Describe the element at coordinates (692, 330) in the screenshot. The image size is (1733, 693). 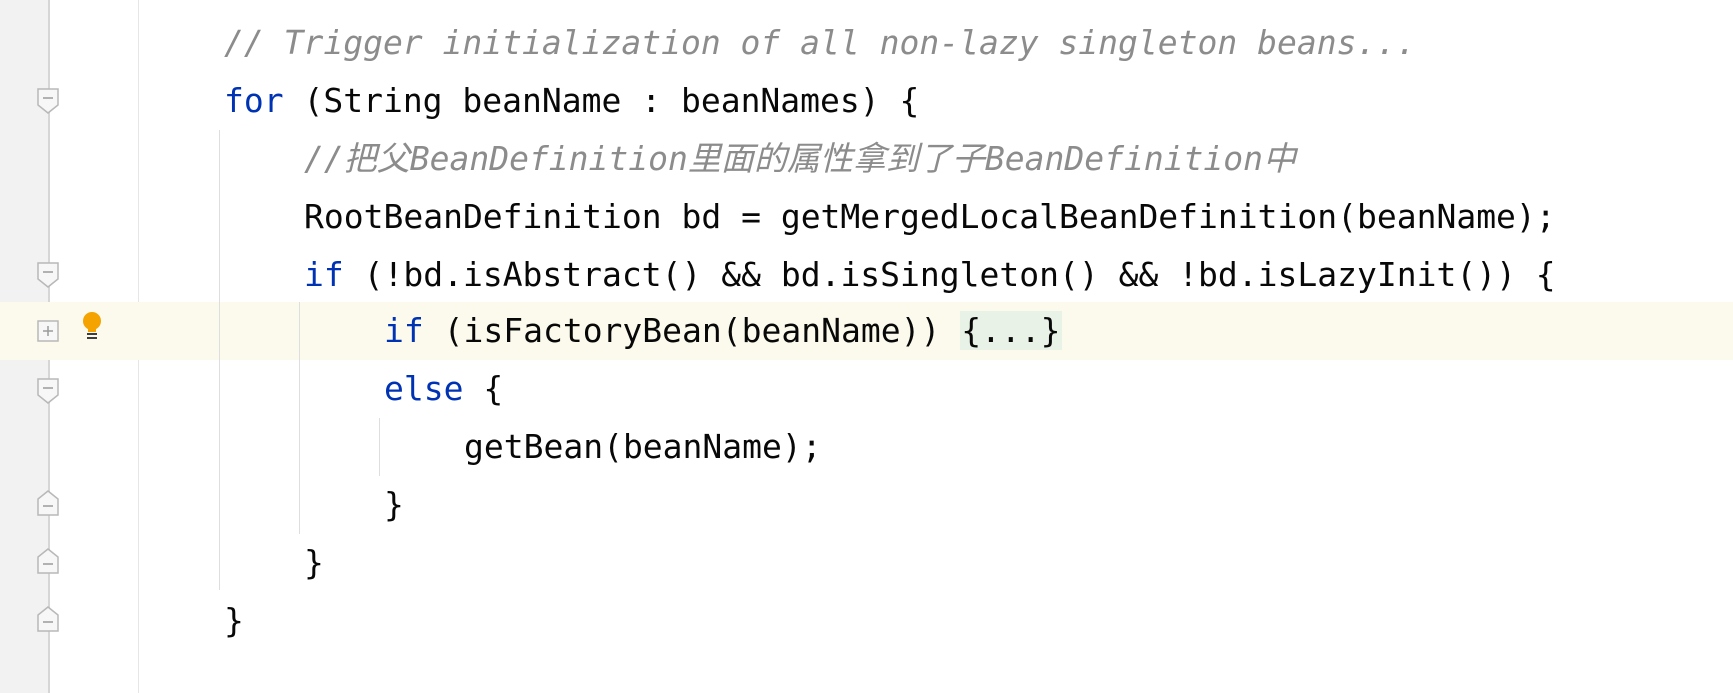
I see `factory-bean-condition: (isFactoryBean(beanName))` at that location.